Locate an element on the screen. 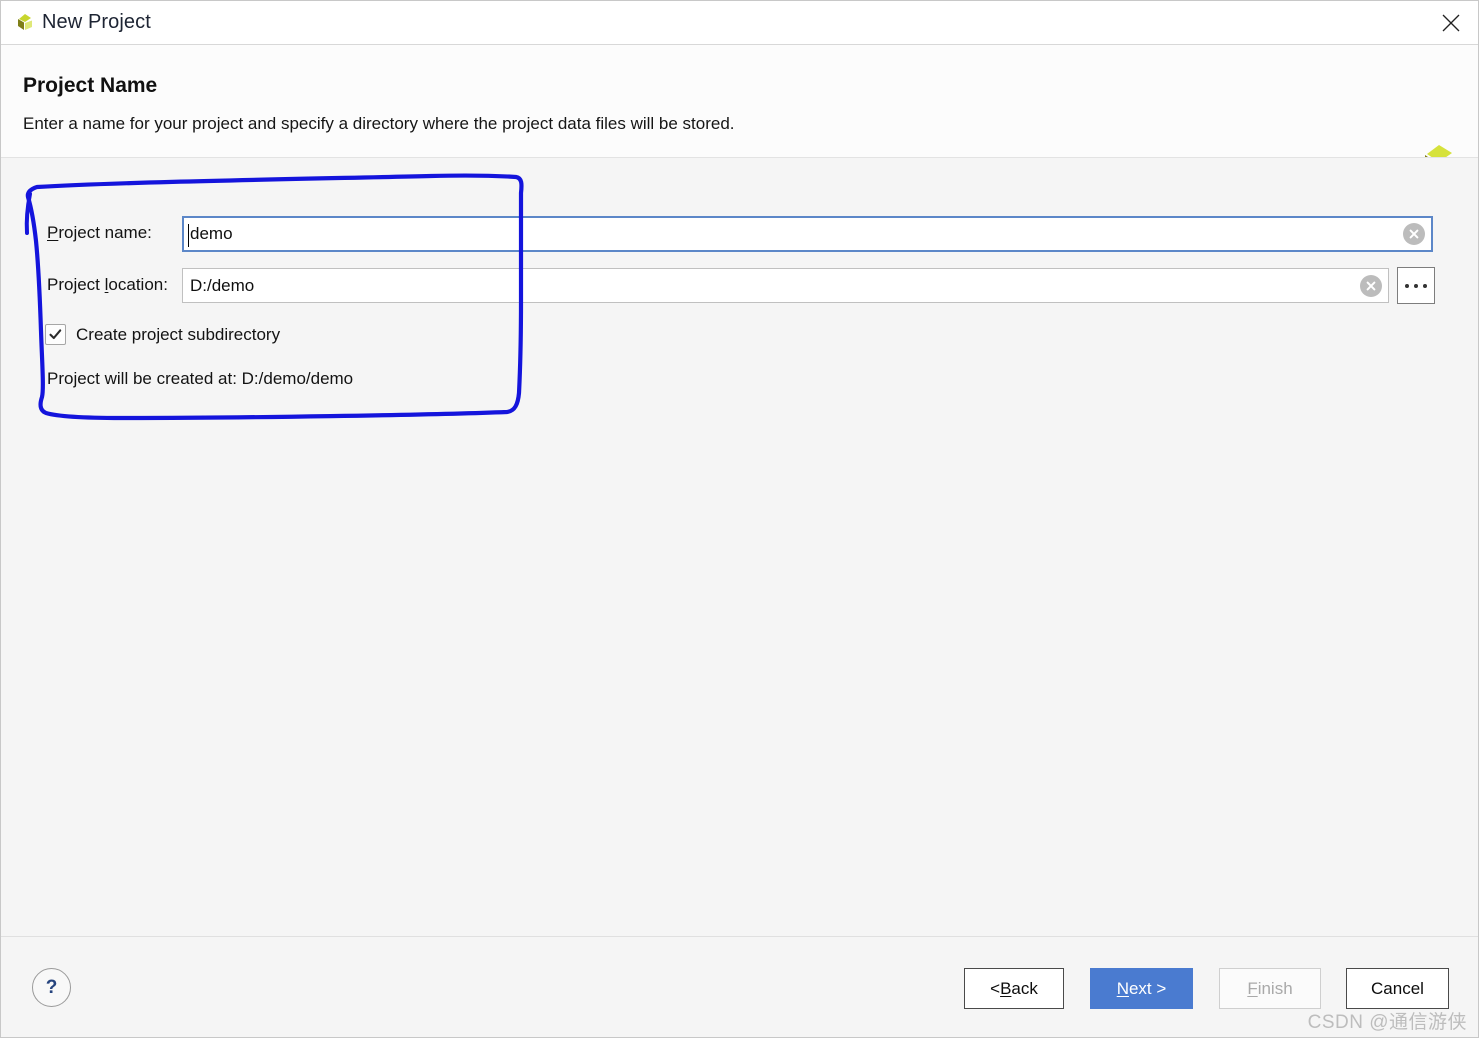 The image size is (1479, 1038). next-button-mnemonic: N is located at coordinates (1122, 988).